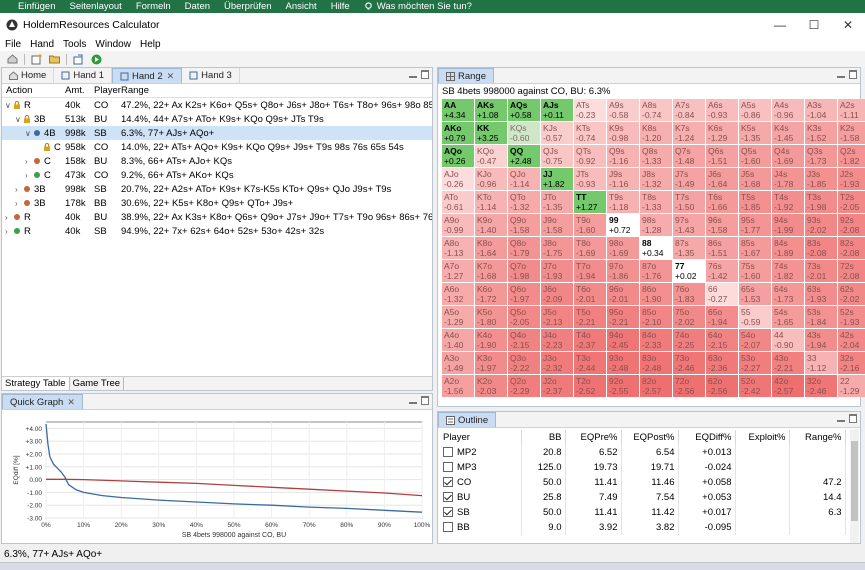  What do you see at coordinates (524, 317) in the screenshot?
I see `range-cell: Q5o -2.05` at bounding box center [524, 317].